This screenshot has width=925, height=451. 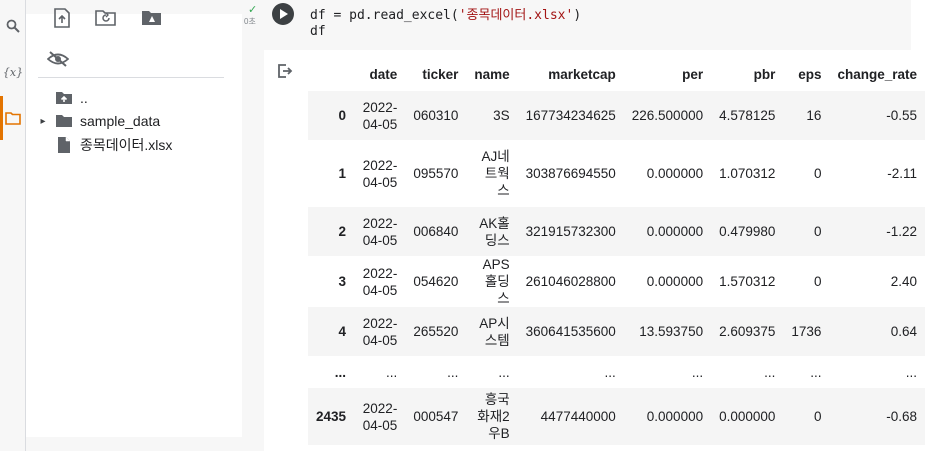 What do you see at coordinates (747, 281) in the screenshot?
I see `cell-pbr: 1.570312` at bounding box center [747, 281].